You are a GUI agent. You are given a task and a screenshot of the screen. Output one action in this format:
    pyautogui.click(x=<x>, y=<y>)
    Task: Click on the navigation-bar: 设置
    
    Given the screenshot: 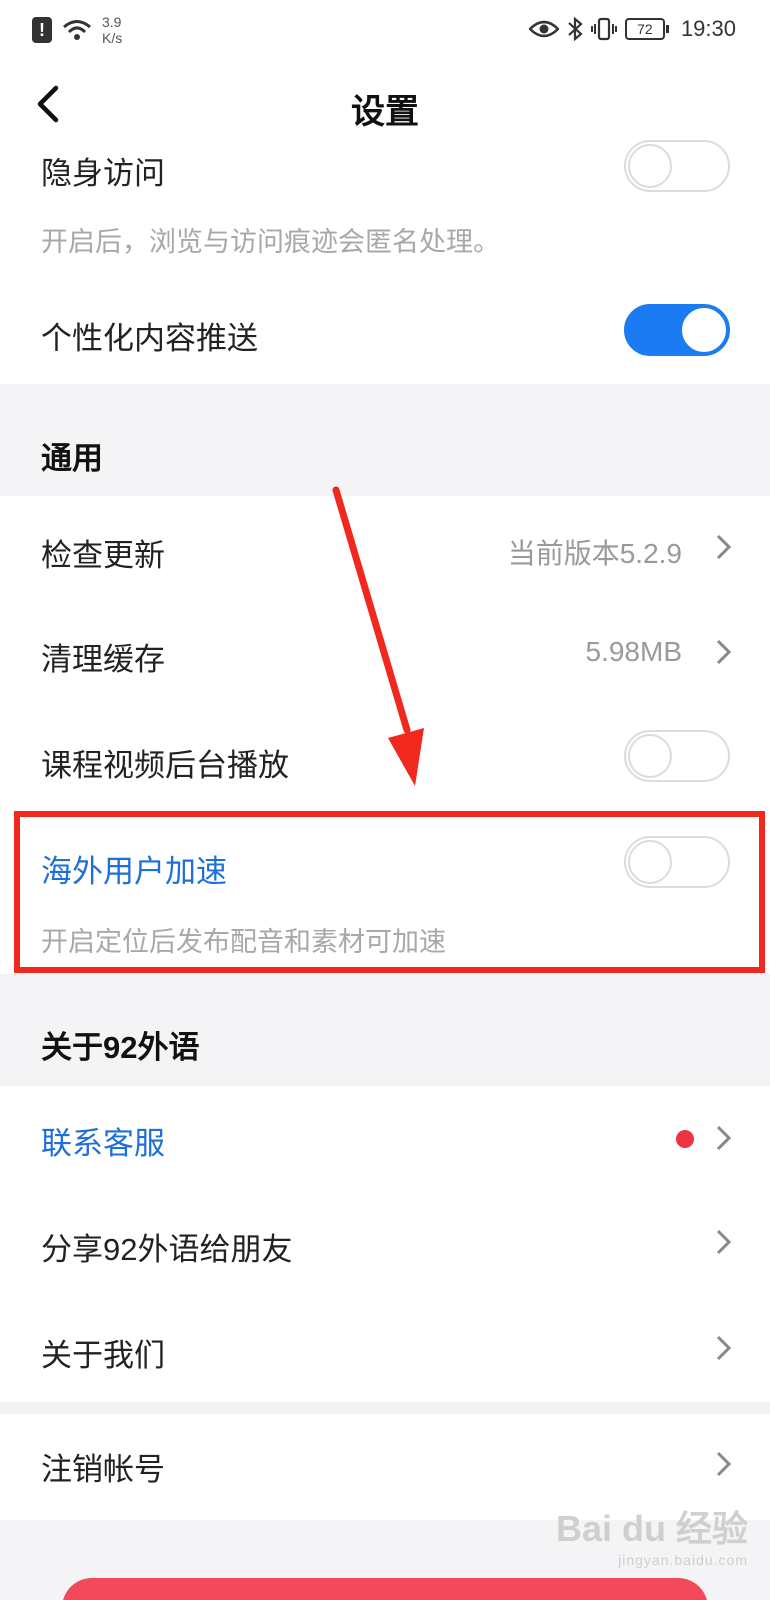 What is the action you would take?
    pyautogui.click(x=385, y=106)
    